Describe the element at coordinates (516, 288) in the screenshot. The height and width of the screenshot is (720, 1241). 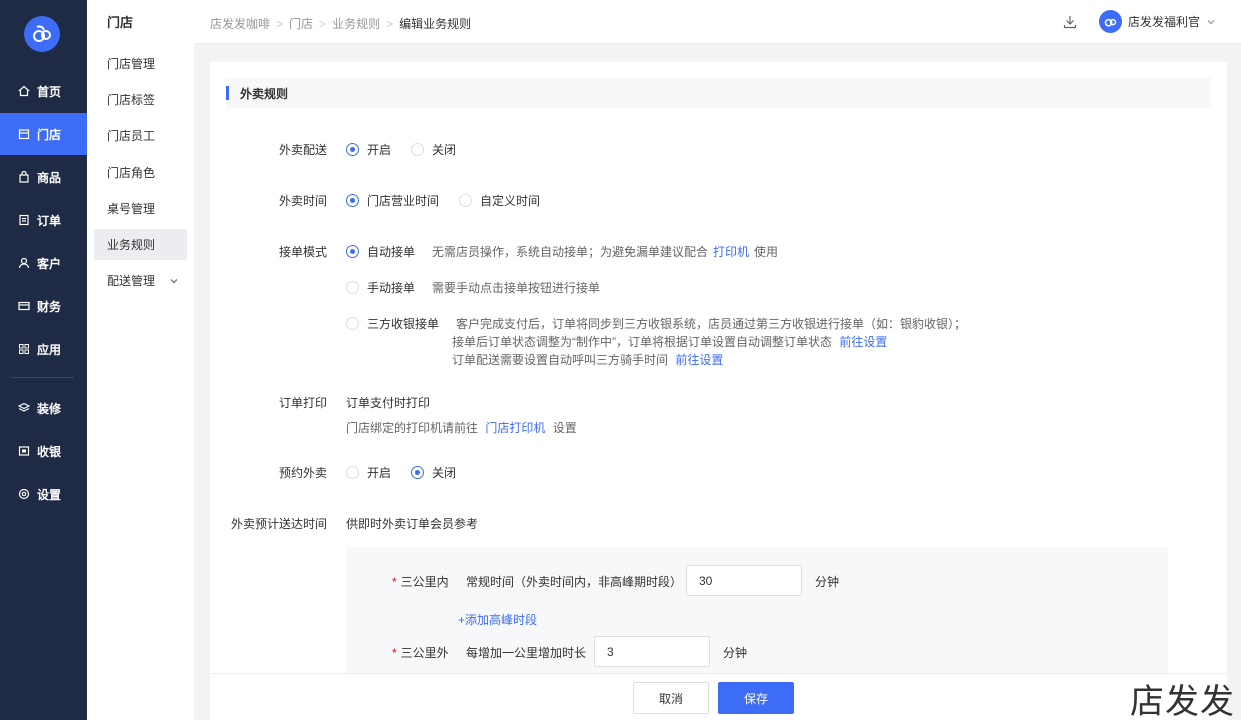
I see `accept-manual-desc: 需要手动点击接单按钮进行接单` at that location.